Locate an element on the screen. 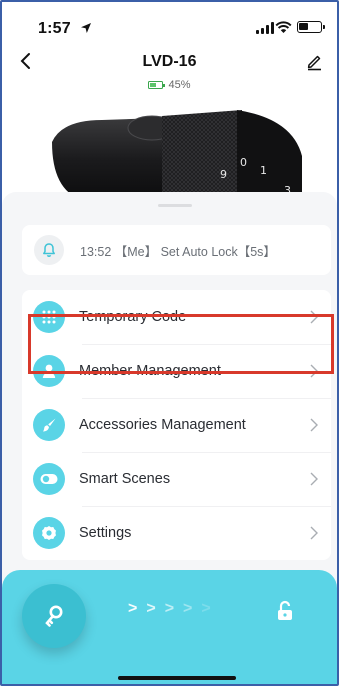  key-icon is located at coordinates (54, 616).